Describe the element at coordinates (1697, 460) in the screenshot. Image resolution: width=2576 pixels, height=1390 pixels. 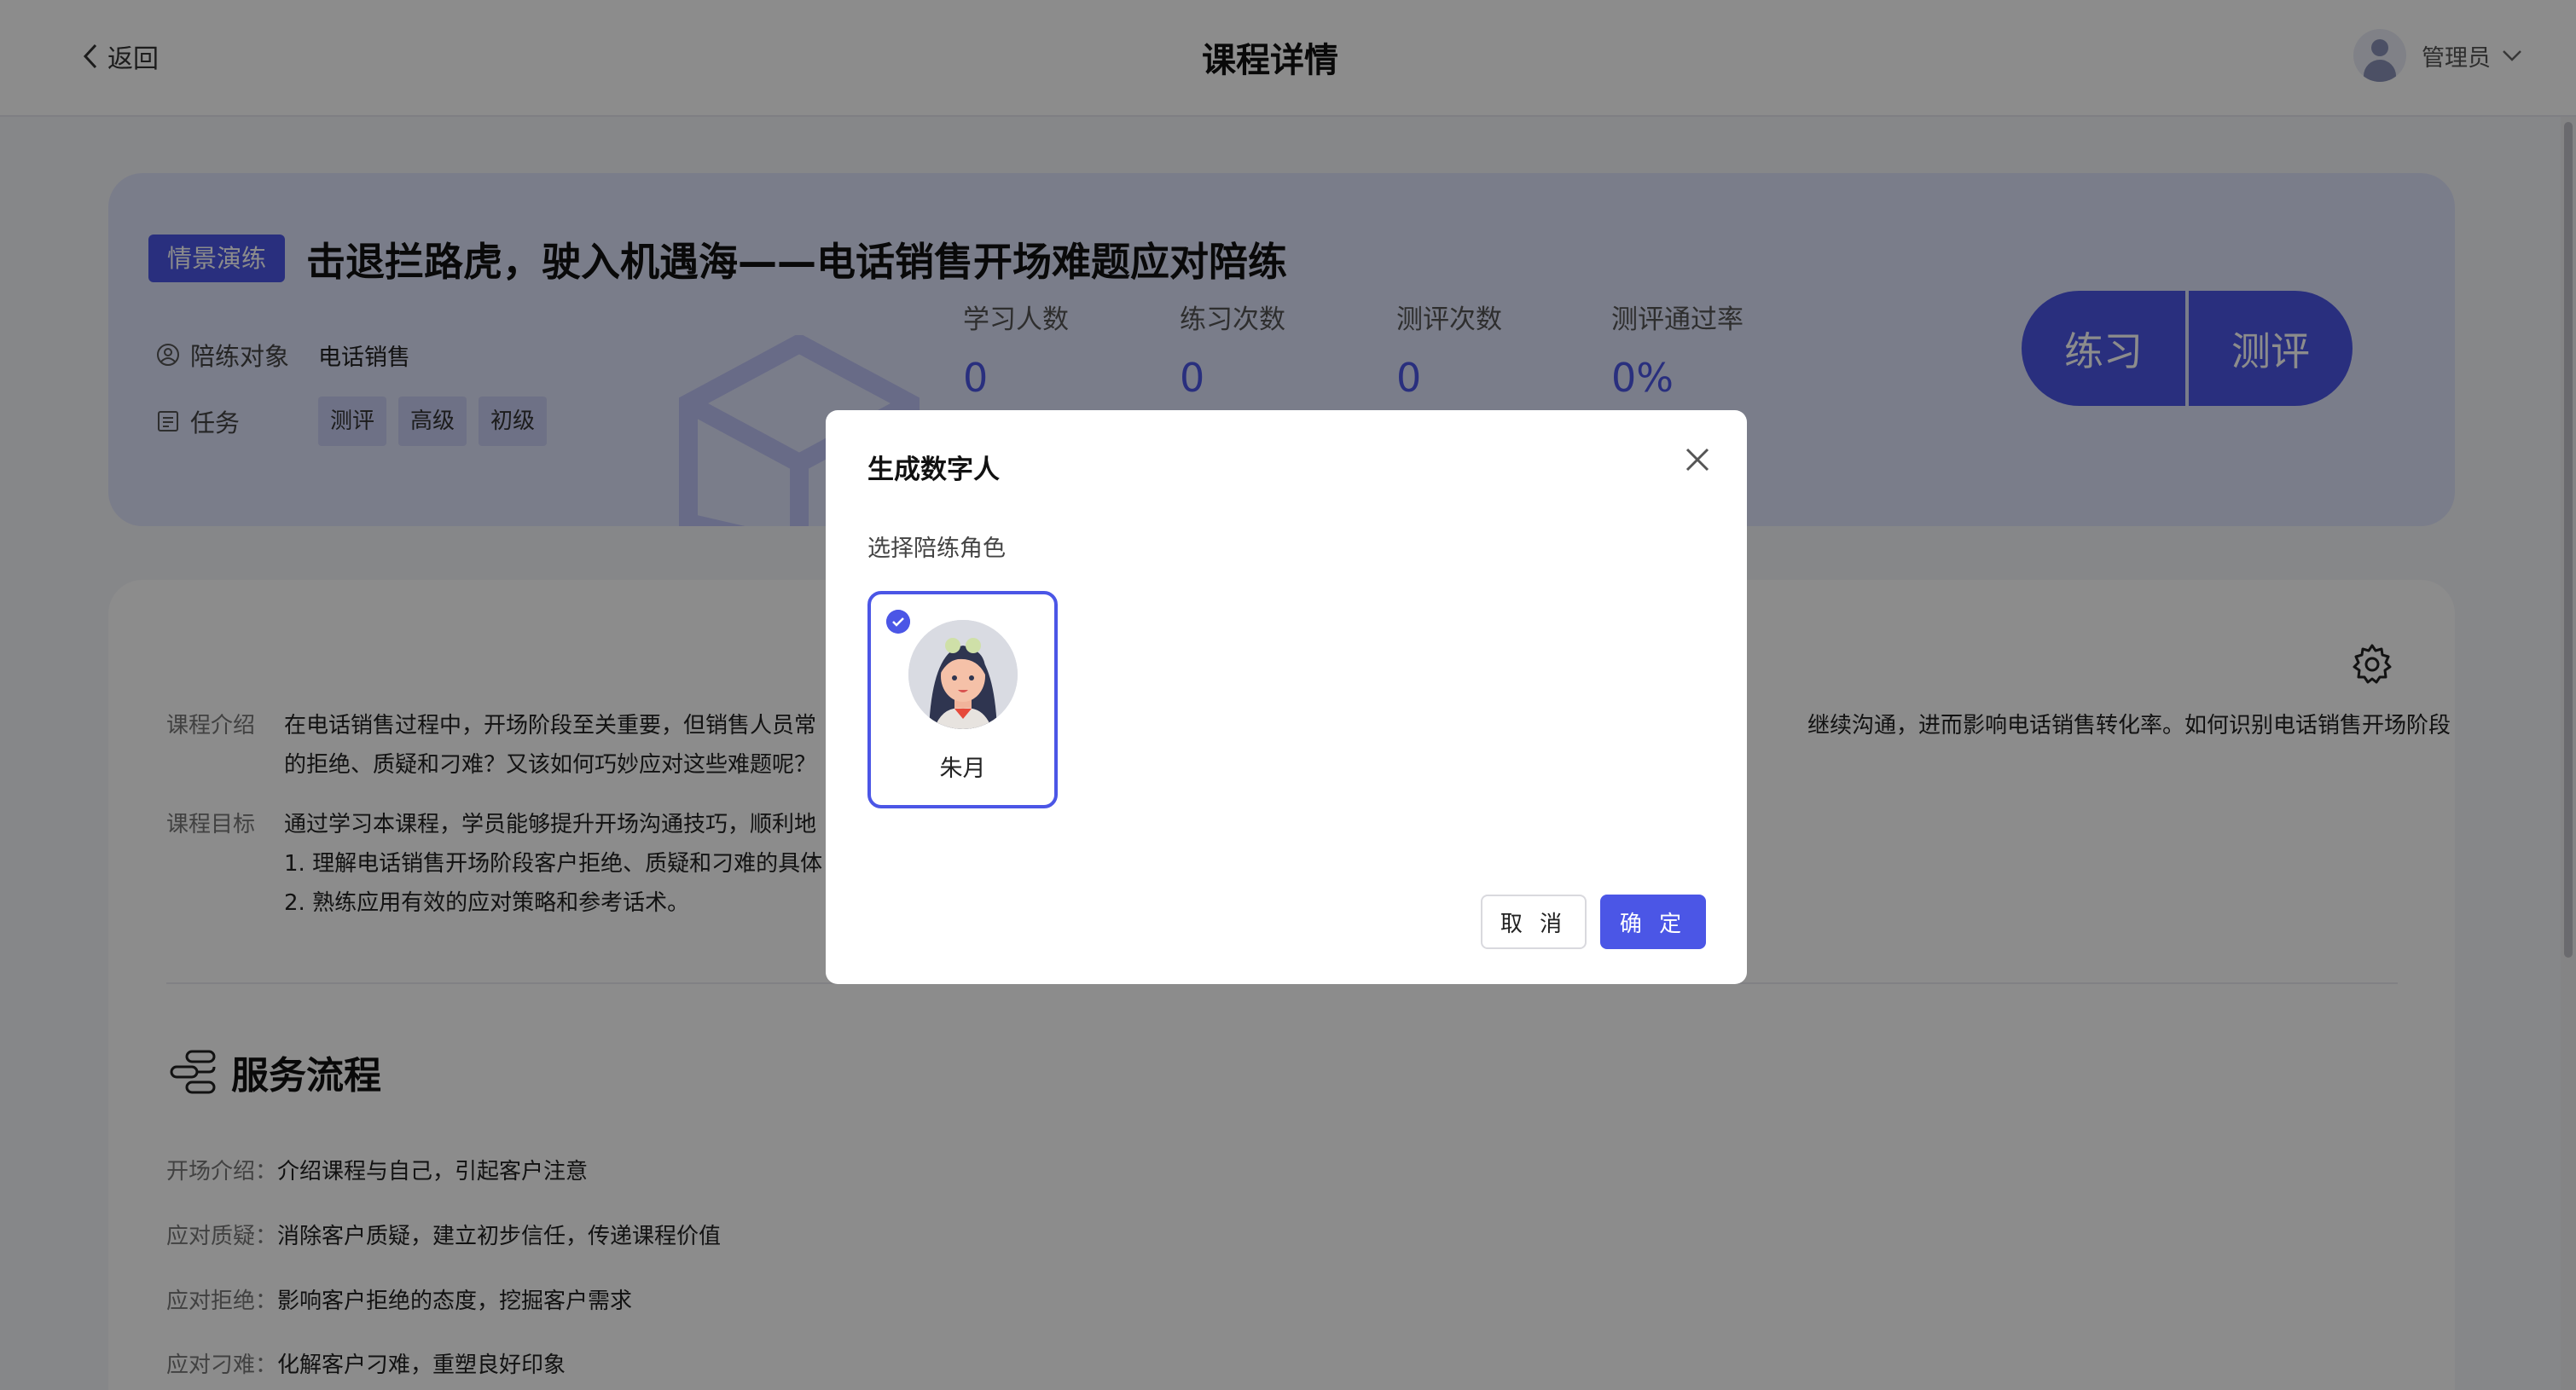
I see `close-icon` at that location.